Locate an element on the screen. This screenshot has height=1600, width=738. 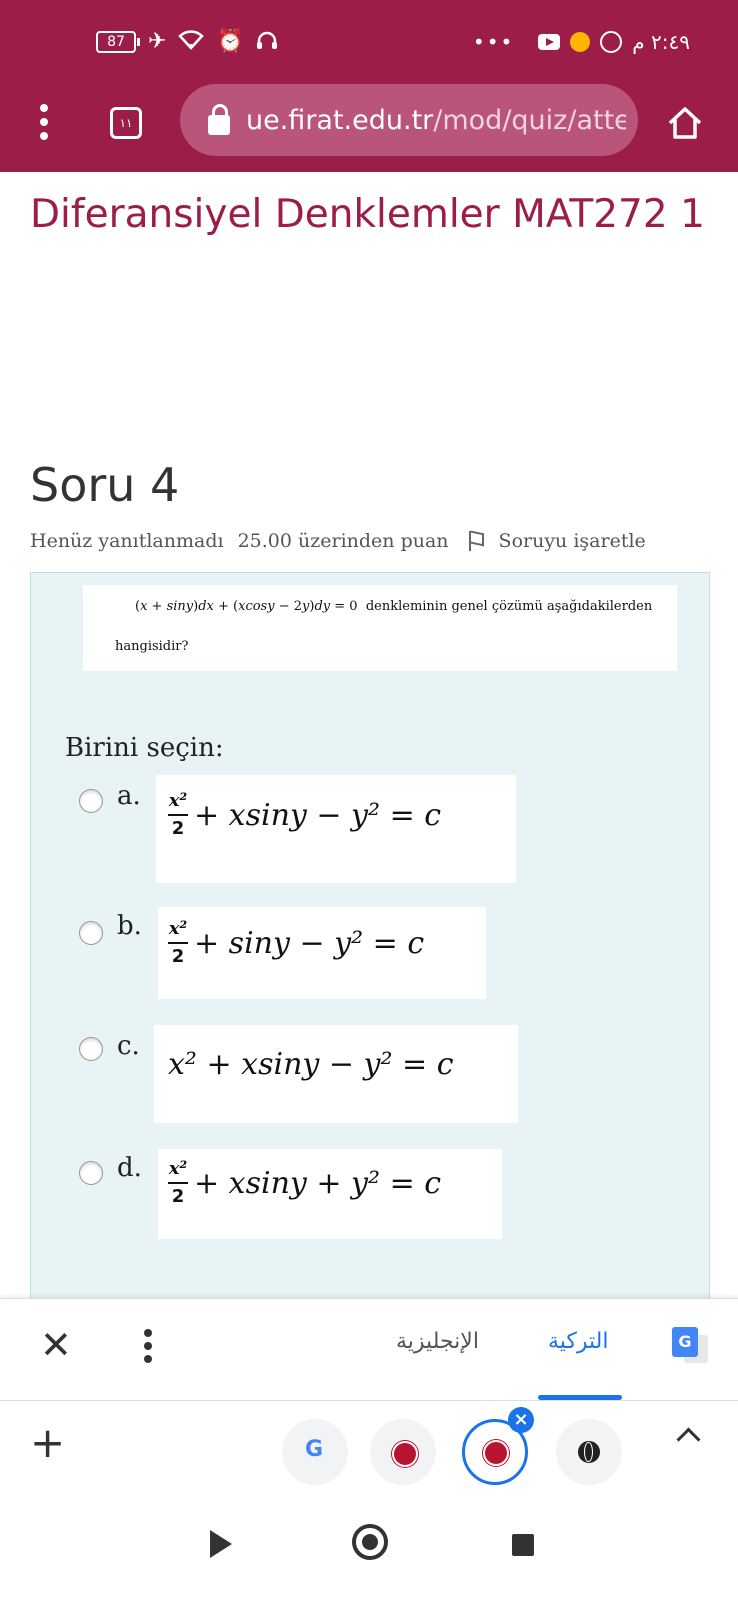
airplane-mode-icon: ✈ is located at coordinates (157, 41).